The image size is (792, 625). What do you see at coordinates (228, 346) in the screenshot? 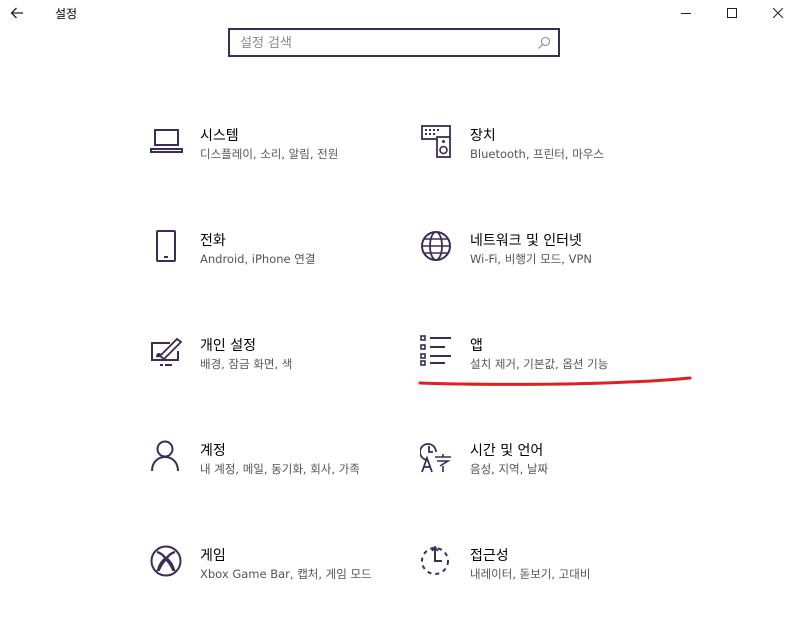
I see `tile-title: 개인 설정` at bounding box center [228, 346].